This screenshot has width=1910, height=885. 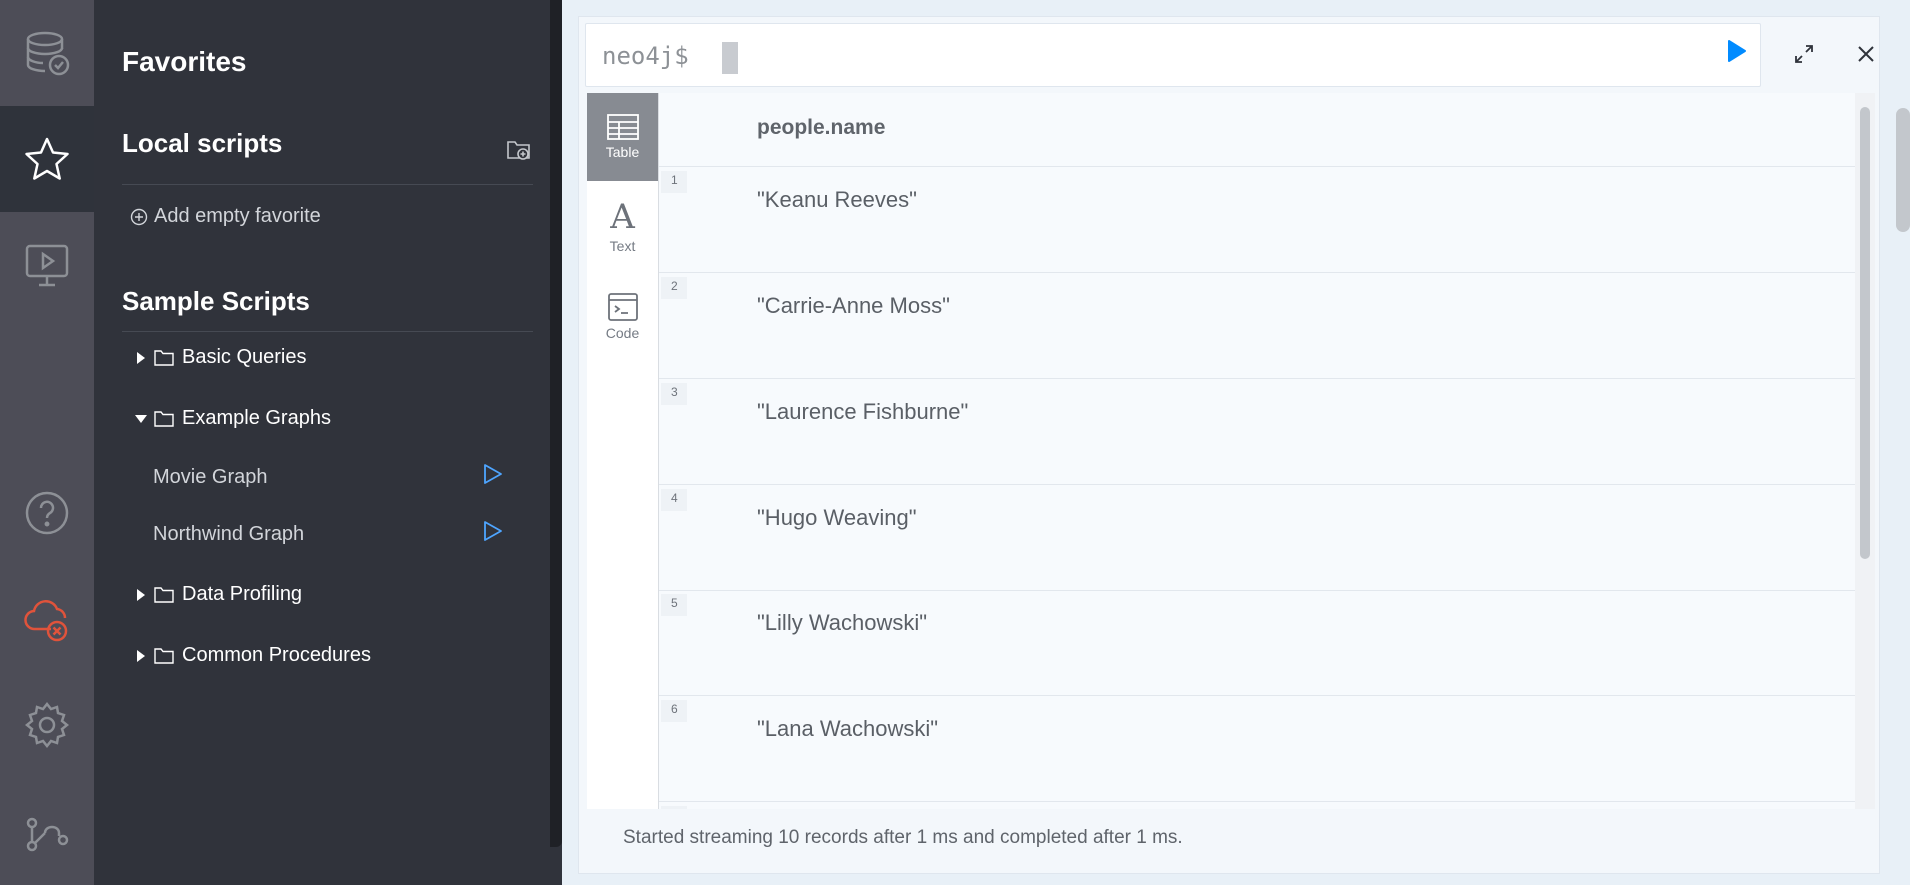 I want to click on folder-example-graphs: Example Graphs, so click(x=232, y=418).